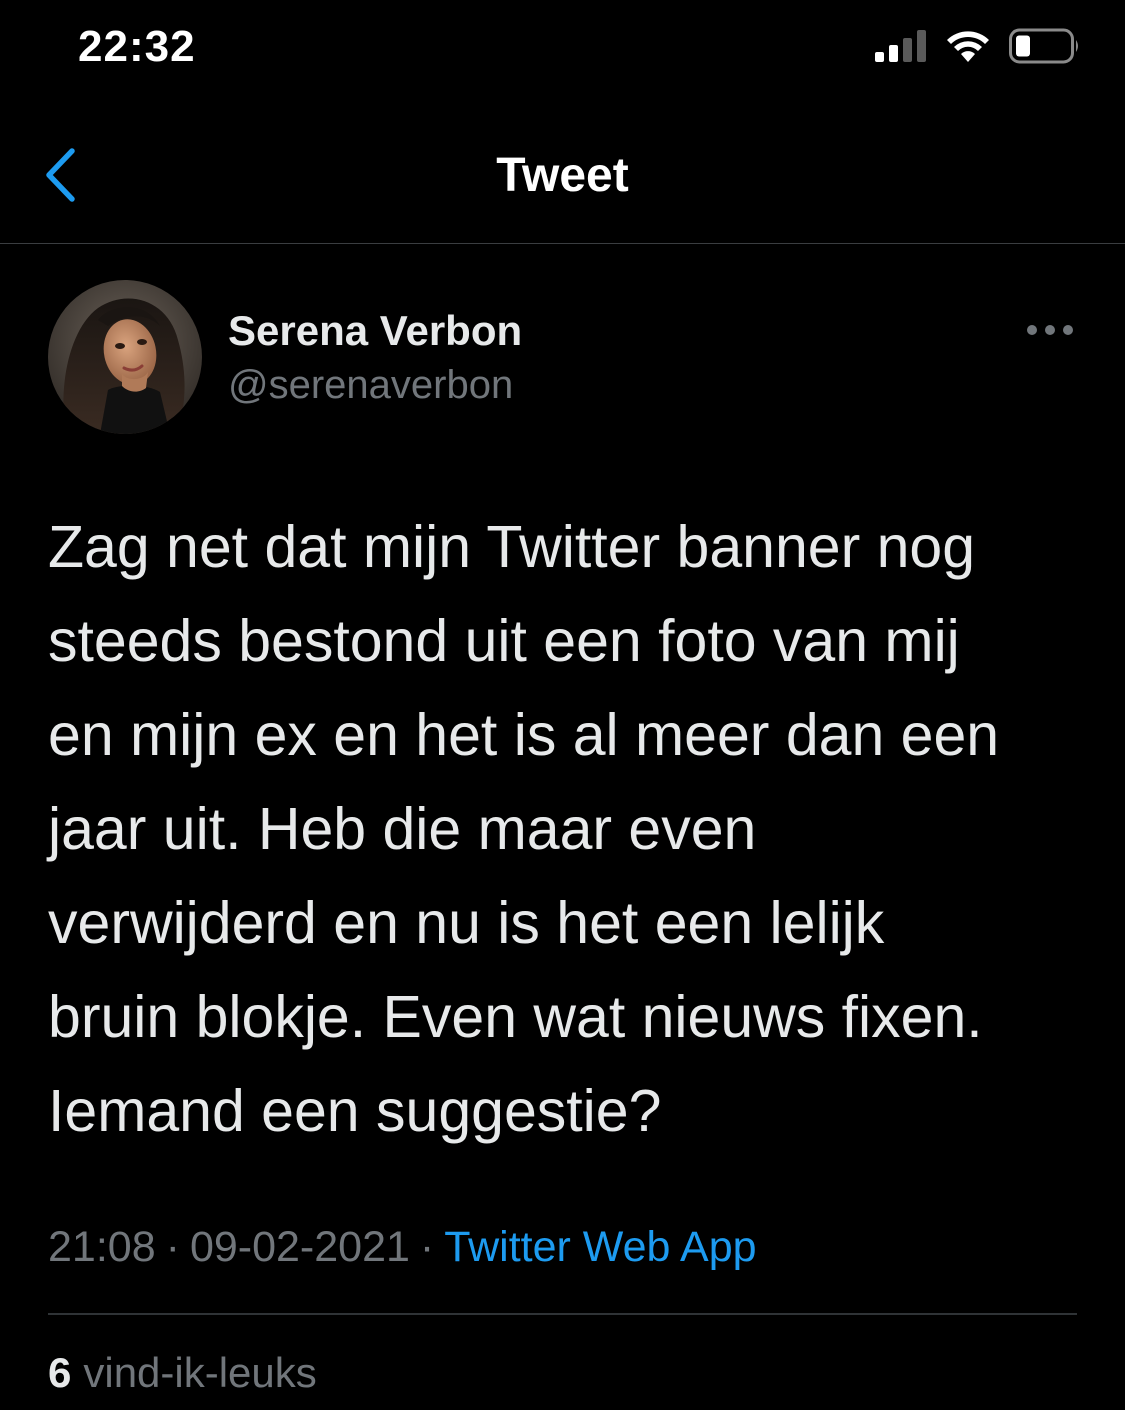 The height and width of the screenshot is (1410, 1125). I want to click on nav-header: Tweet, so click(562, 177).